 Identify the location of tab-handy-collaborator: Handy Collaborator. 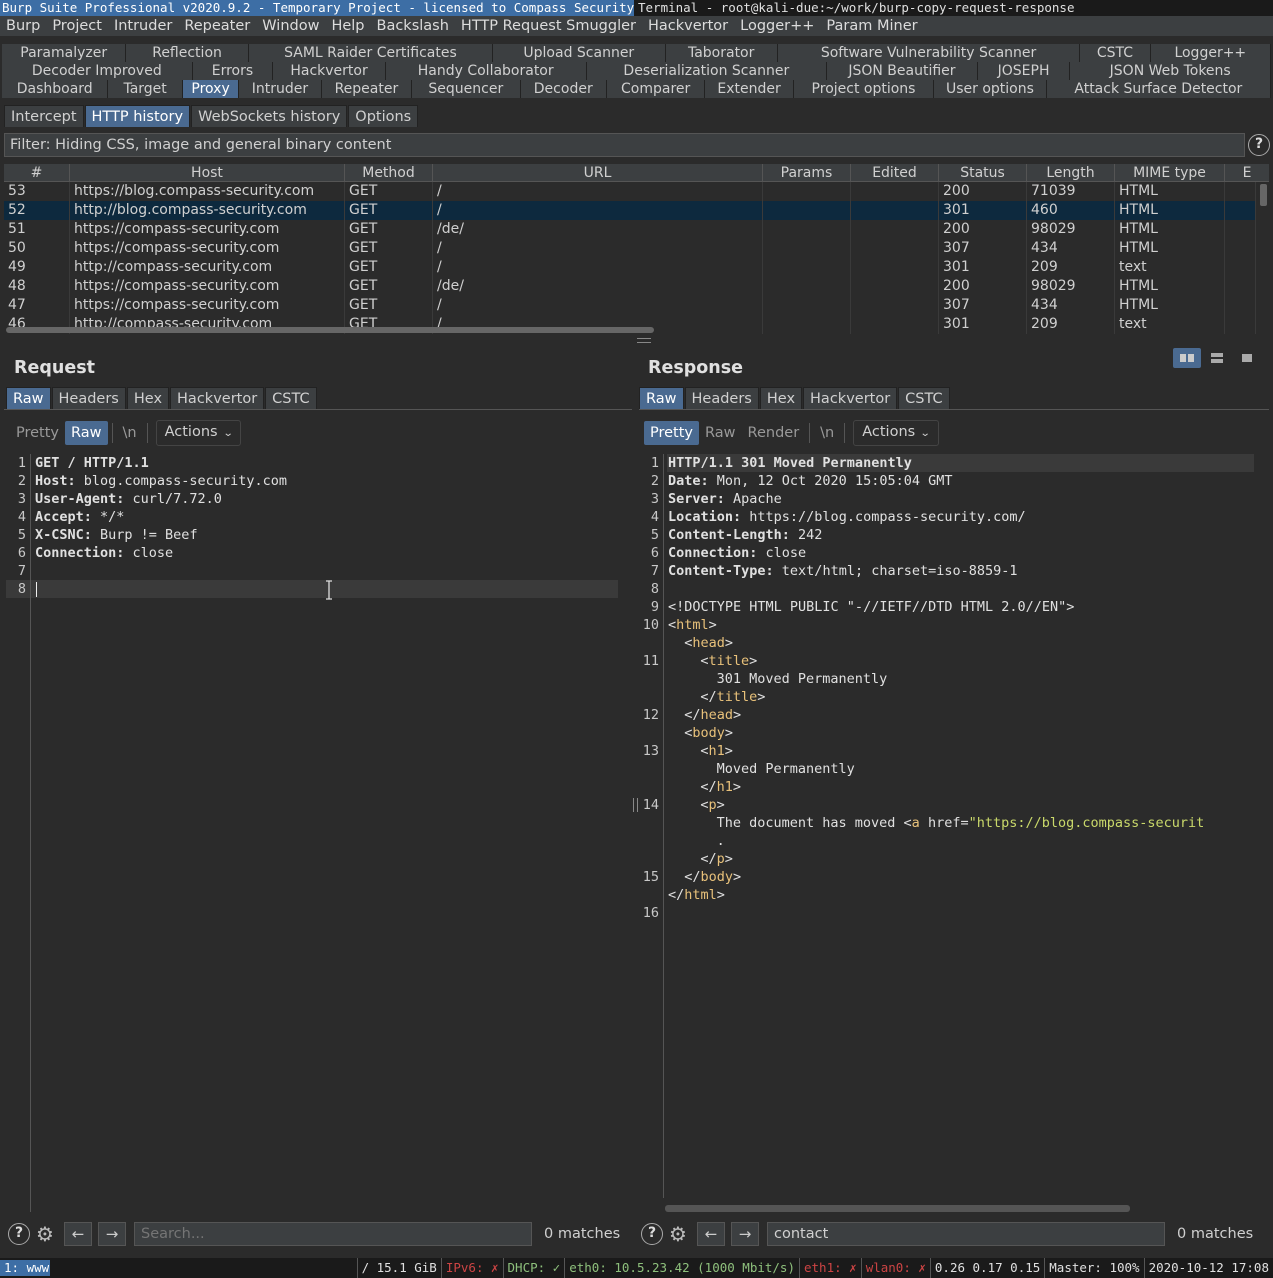
(486, 71).